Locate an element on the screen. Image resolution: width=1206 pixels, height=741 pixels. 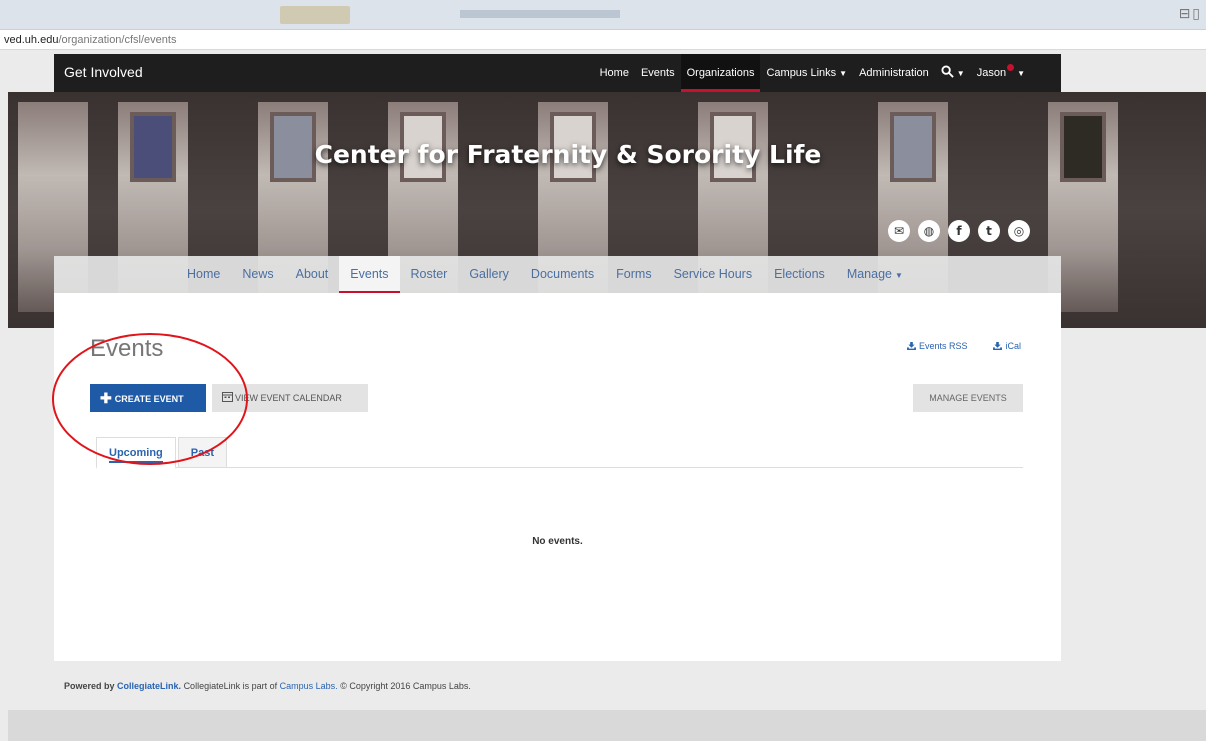
window-controls: ⊟▯ is located at coordinates (1190, 14).